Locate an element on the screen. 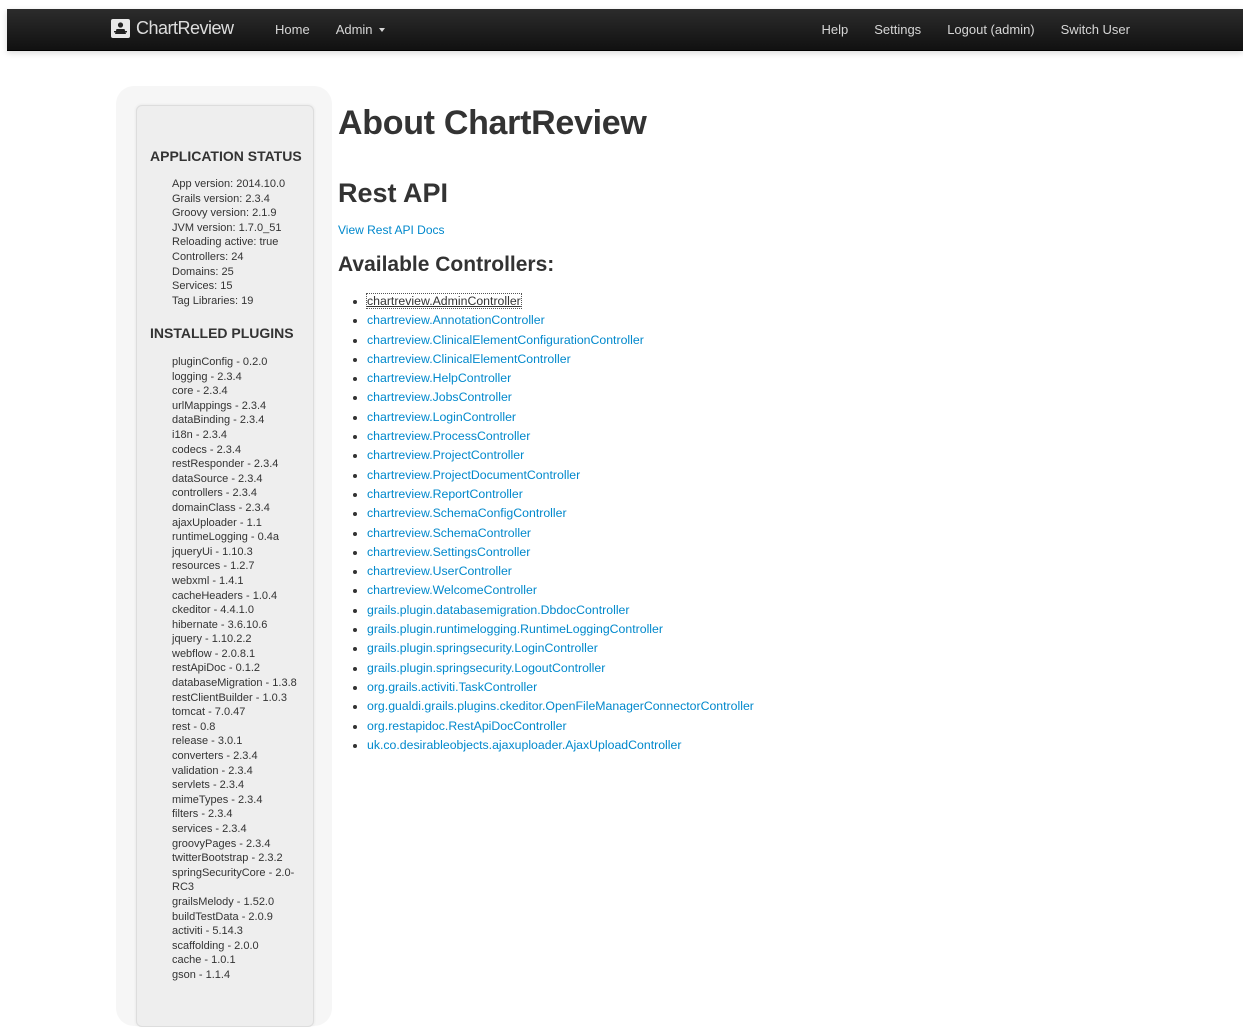 Image resolution: width=1243 pixels, height=1027 pixels. controller-item: chartreview.ProjectController is located at coordinates (560, 455).